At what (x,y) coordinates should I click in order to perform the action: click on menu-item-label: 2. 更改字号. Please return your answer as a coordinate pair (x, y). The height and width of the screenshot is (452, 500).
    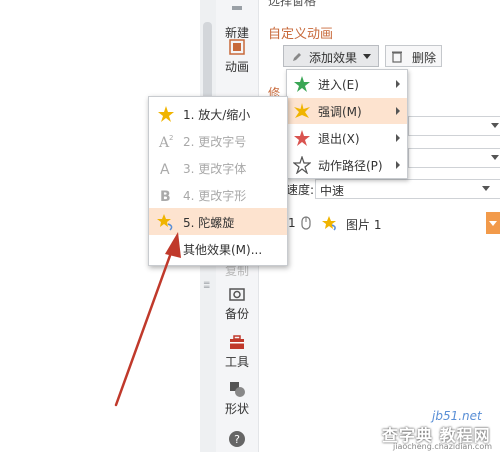
    Looking at the image, I should click on (215, 142).